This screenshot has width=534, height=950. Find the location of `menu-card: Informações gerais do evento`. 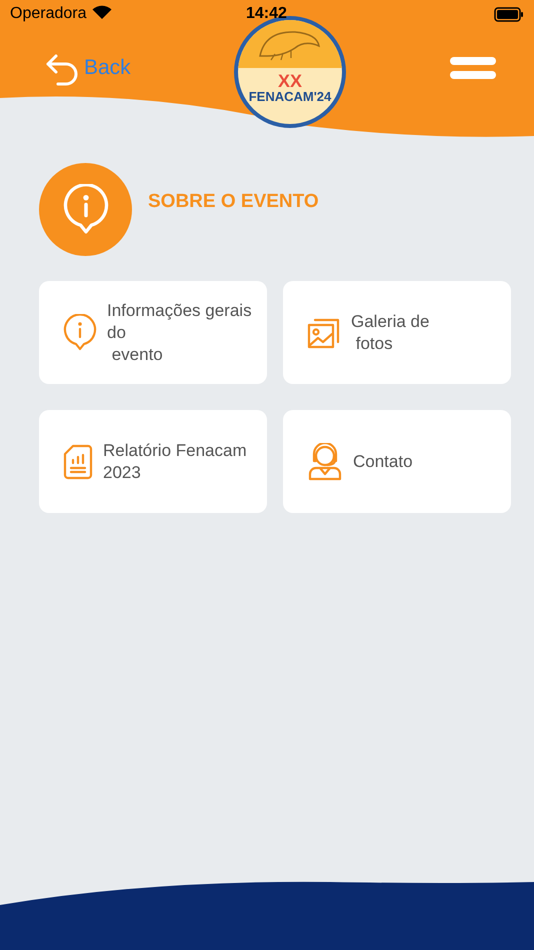

menu-card: Informações gerais do evento is located at coordinates (153, 332).